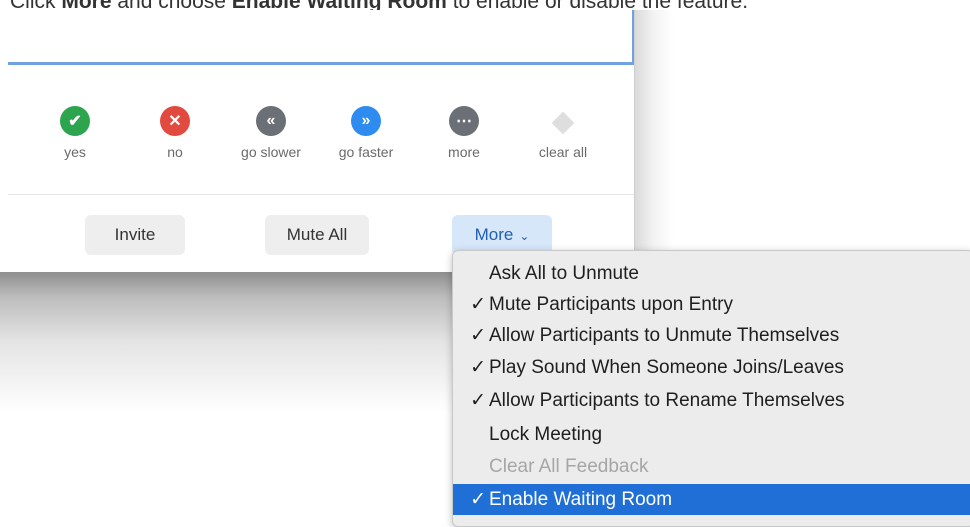  I want to click on menu-item-allow-unmute-themselves: ✓ Allow Participants to Unmute Themselves, so click(711, 335).